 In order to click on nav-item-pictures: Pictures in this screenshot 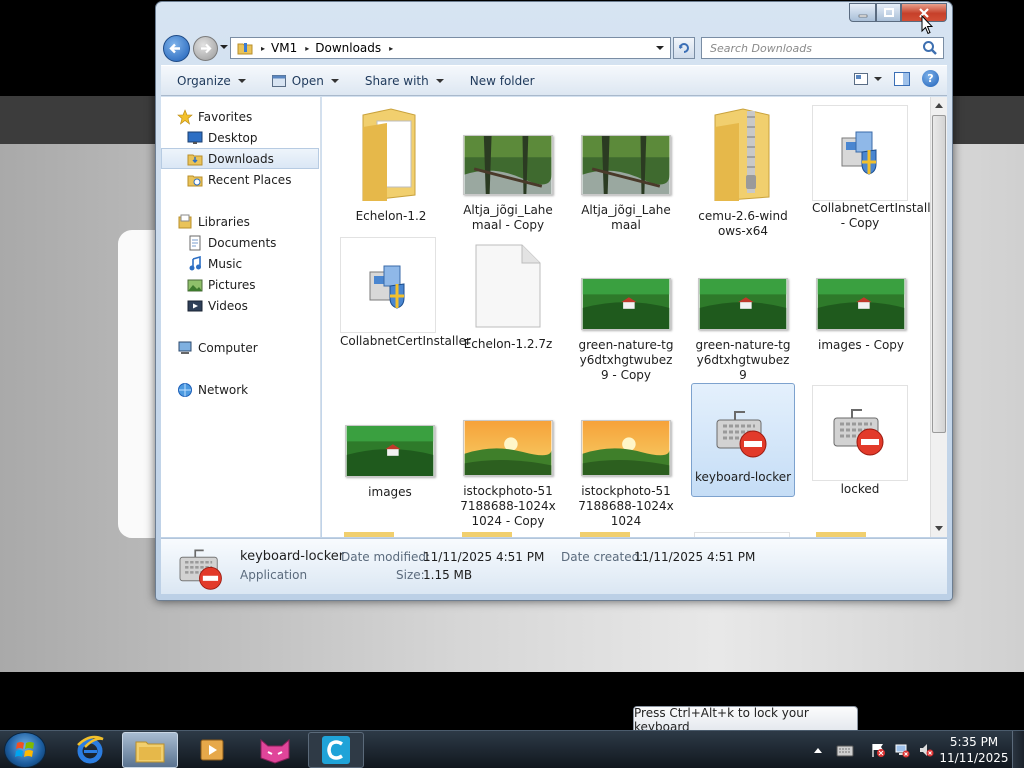, I will do `click(240, 284)`.